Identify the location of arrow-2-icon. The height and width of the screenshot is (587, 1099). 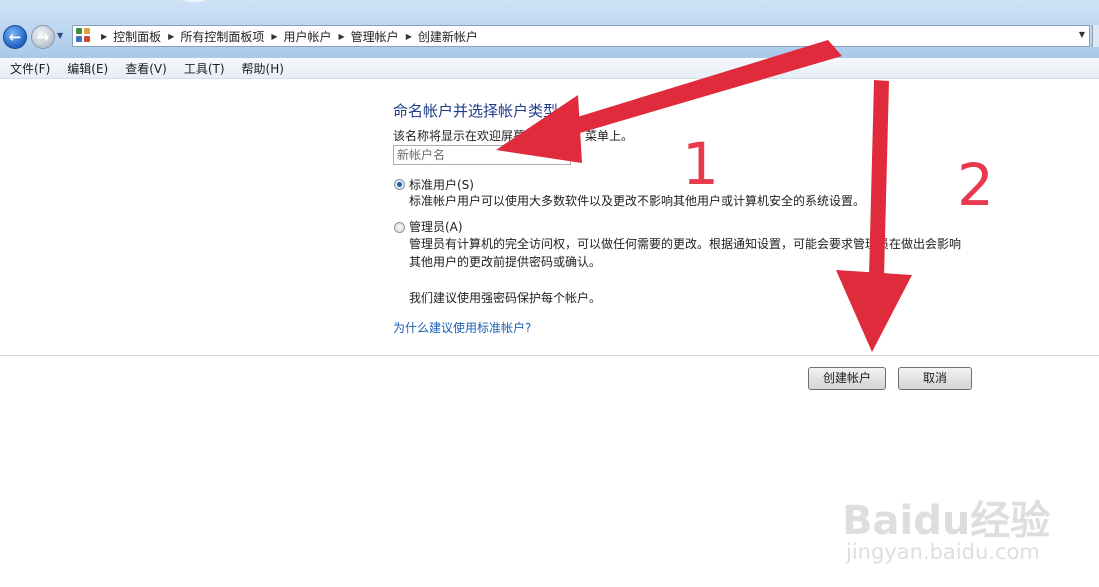
(874, 216).